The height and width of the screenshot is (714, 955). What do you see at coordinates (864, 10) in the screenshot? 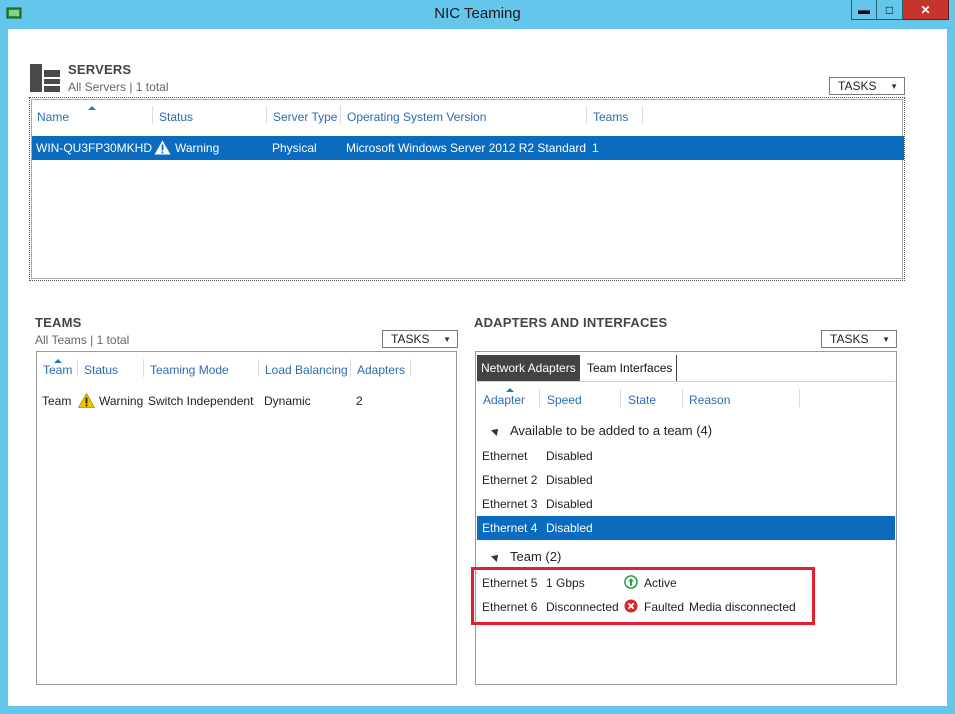
I see `minimize-button: ▬` at bounding box center [864, 10].